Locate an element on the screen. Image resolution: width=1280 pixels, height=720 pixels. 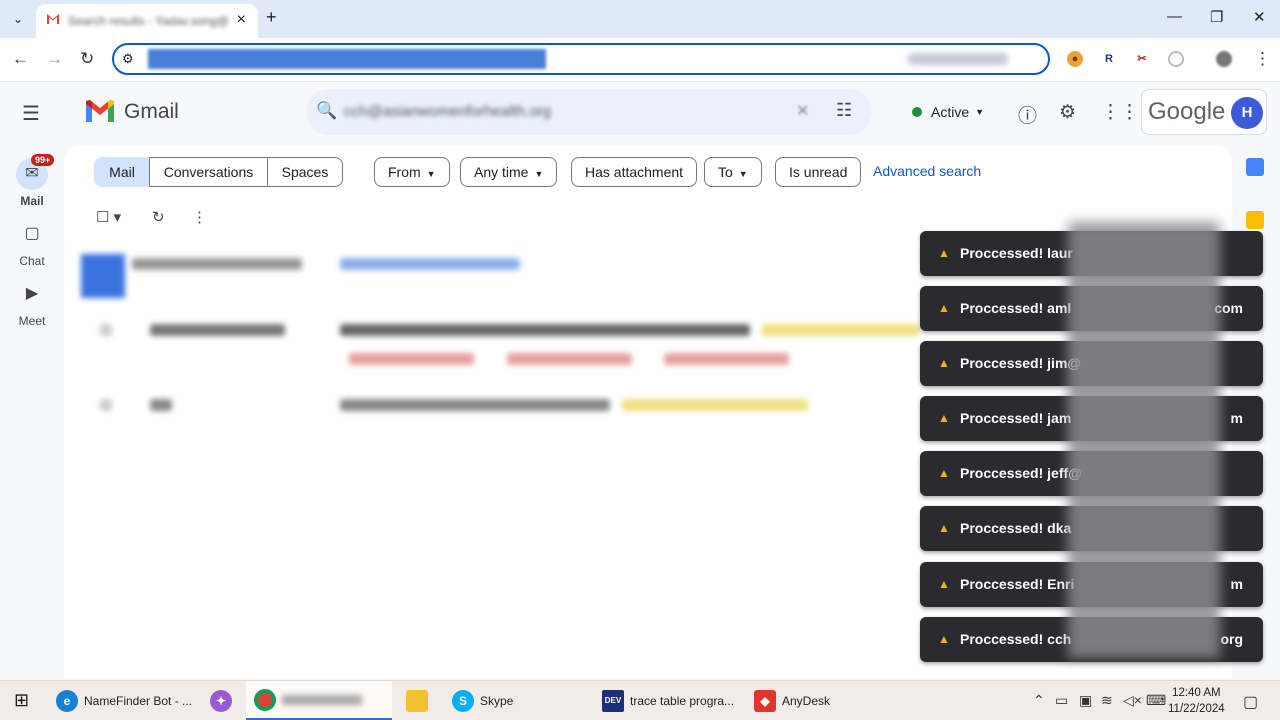
search-options-icon: ☷ is located at coordinates (844, 110).